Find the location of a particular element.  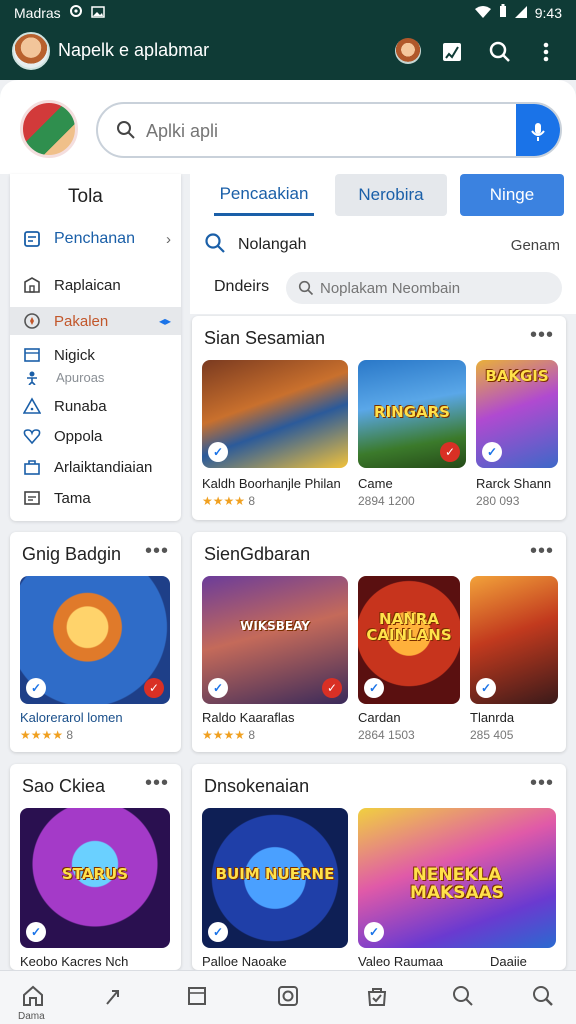

share-icon is located at coordinates (115, 996).